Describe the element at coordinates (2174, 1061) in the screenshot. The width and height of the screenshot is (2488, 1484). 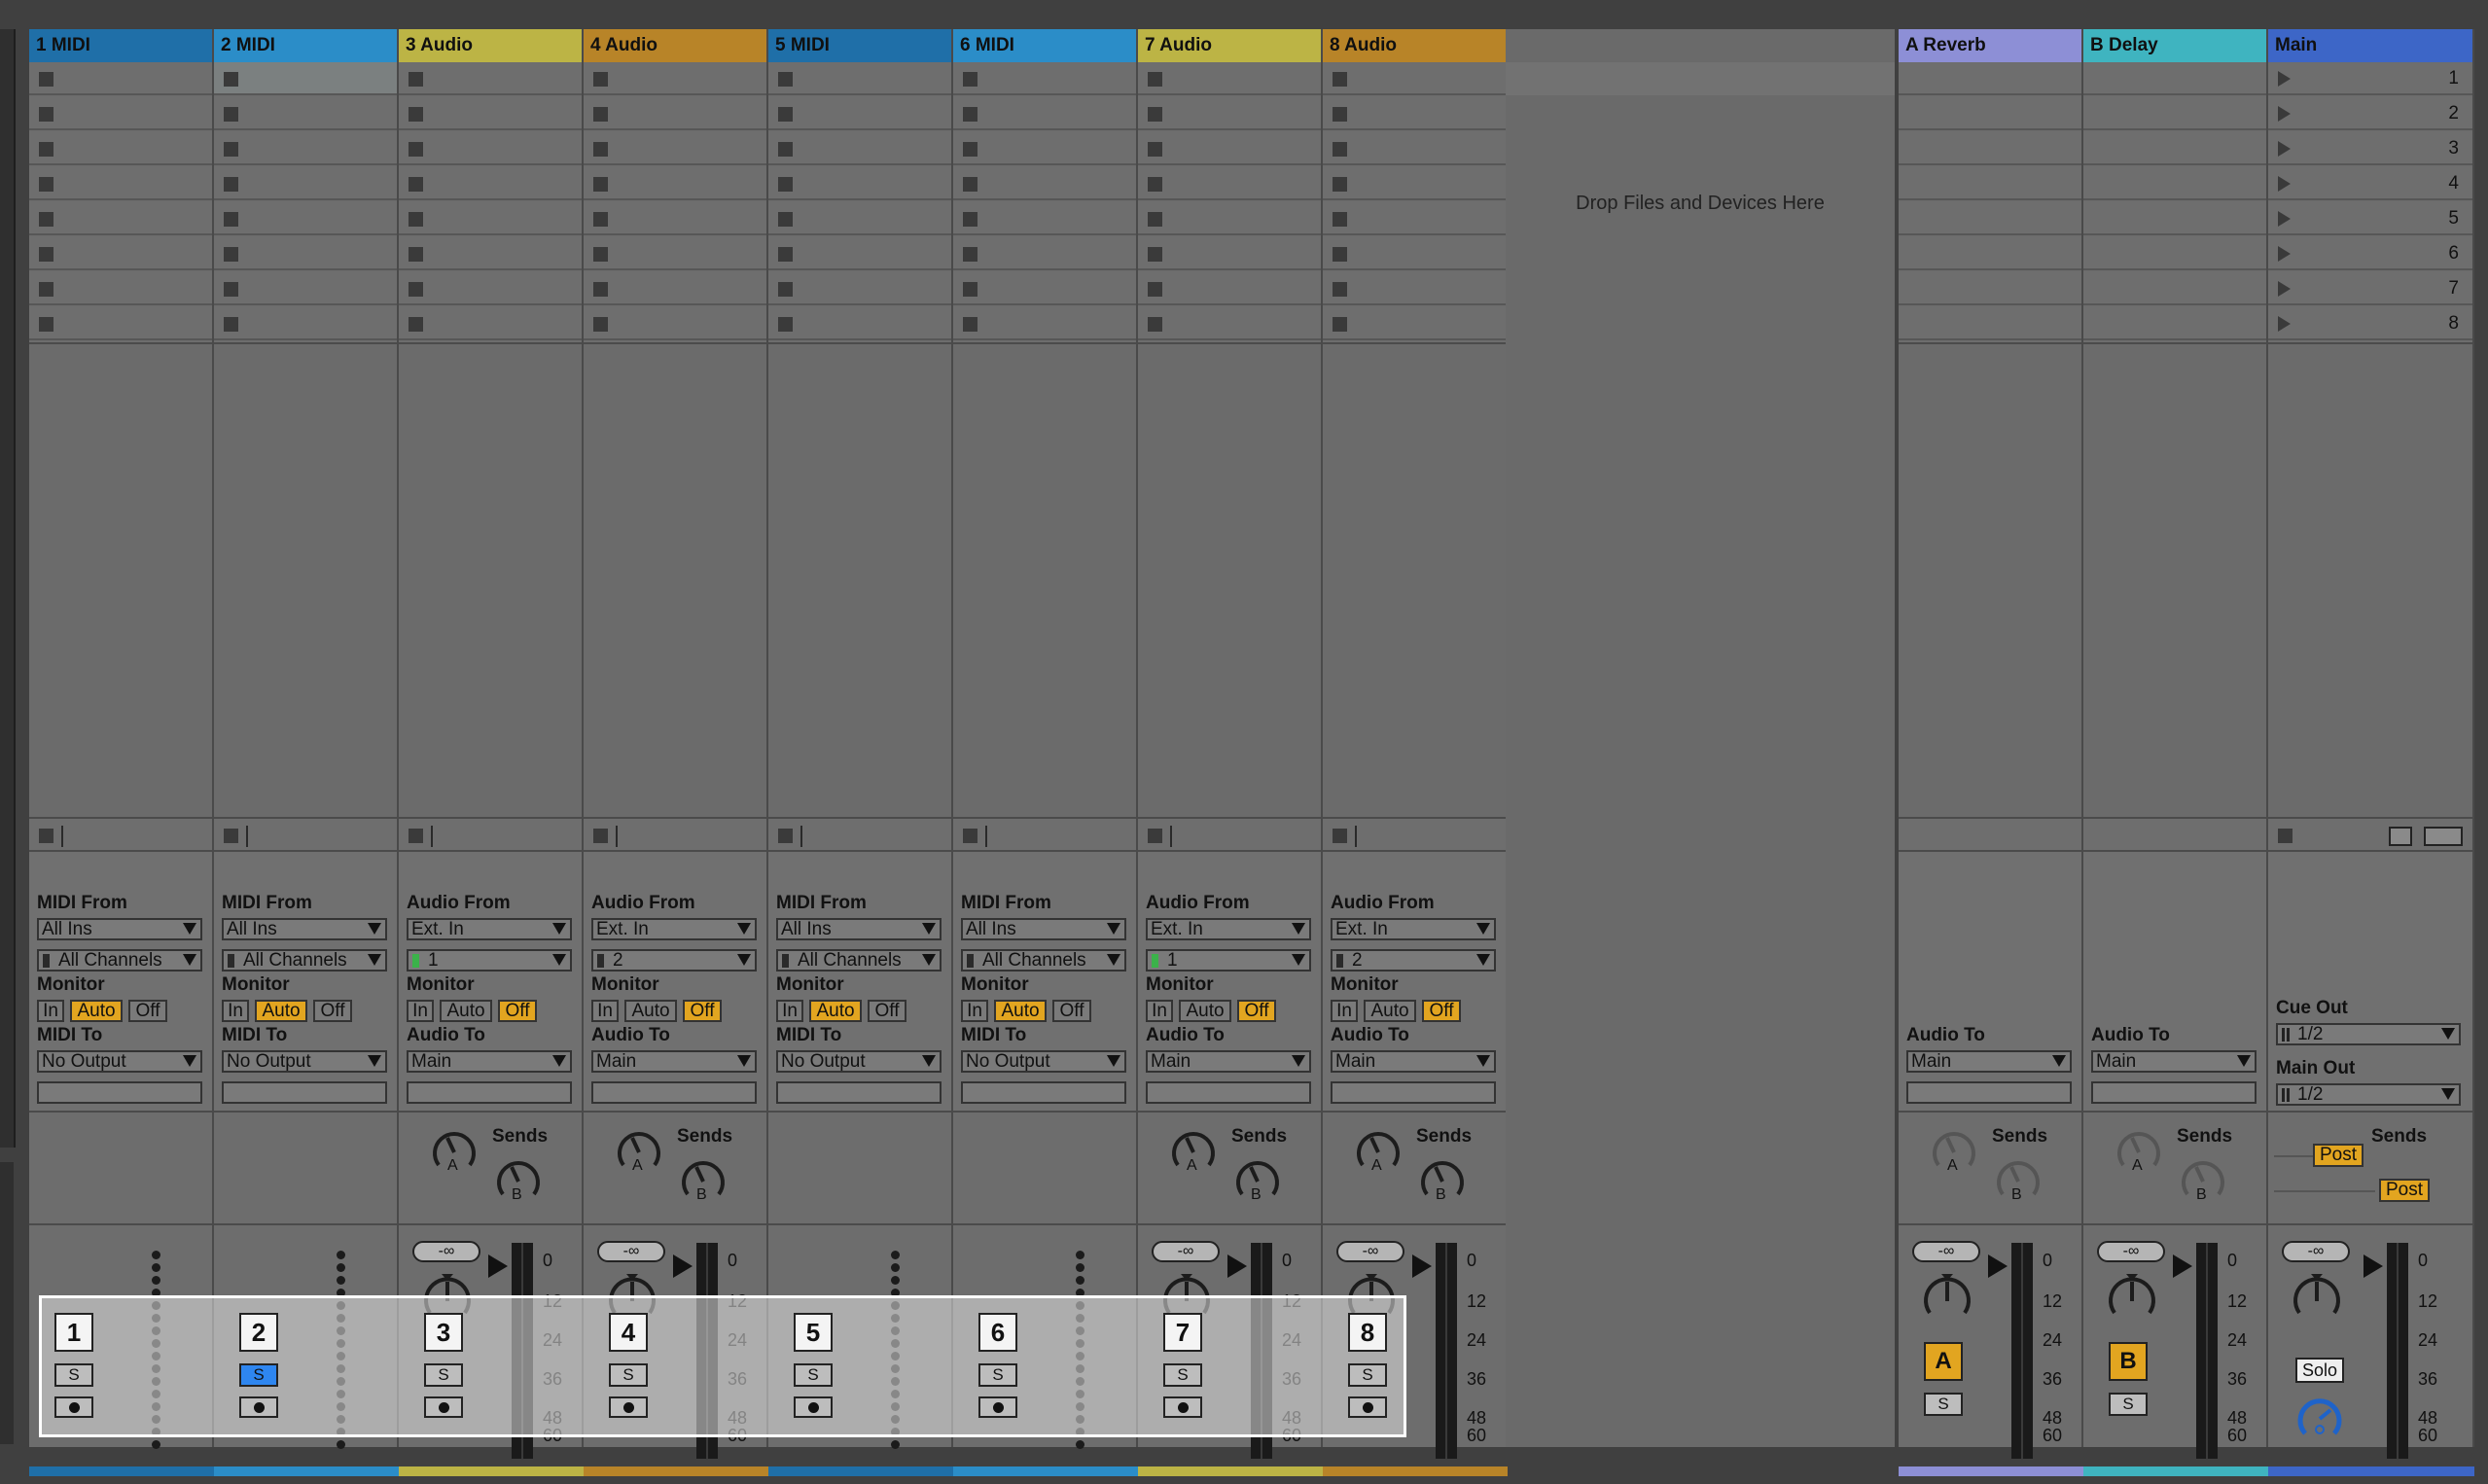
I see `output-type-dropdown: Main` at that location.